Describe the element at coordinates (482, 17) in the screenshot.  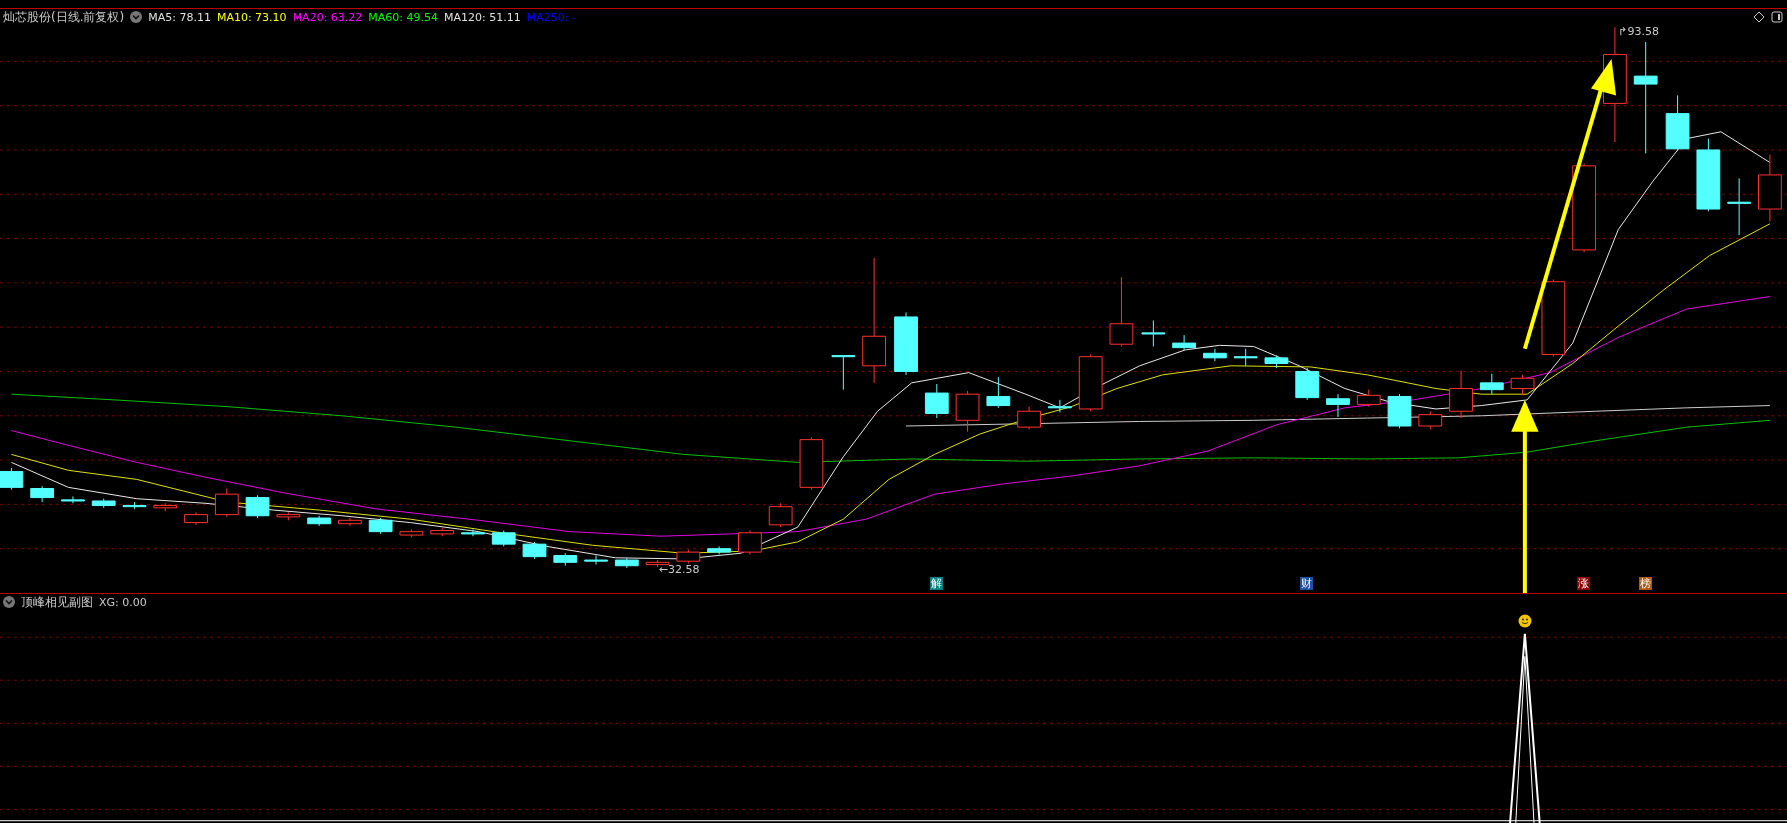
I see `indicator-value: MA120: 51.11` at that location.